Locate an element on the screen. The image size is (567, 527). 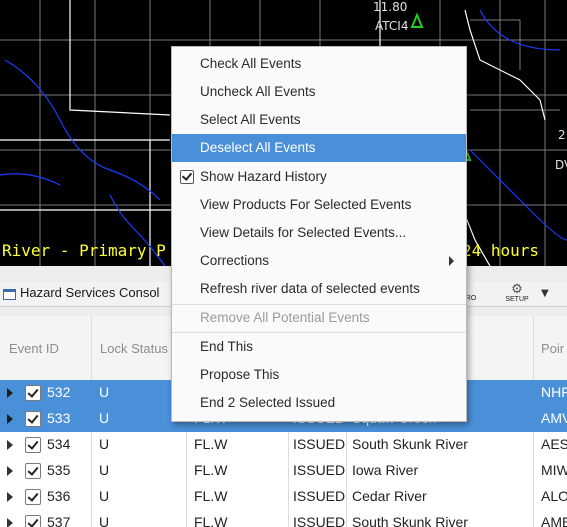
menu-item-label: Corrections is located at coordinates (235, 260).